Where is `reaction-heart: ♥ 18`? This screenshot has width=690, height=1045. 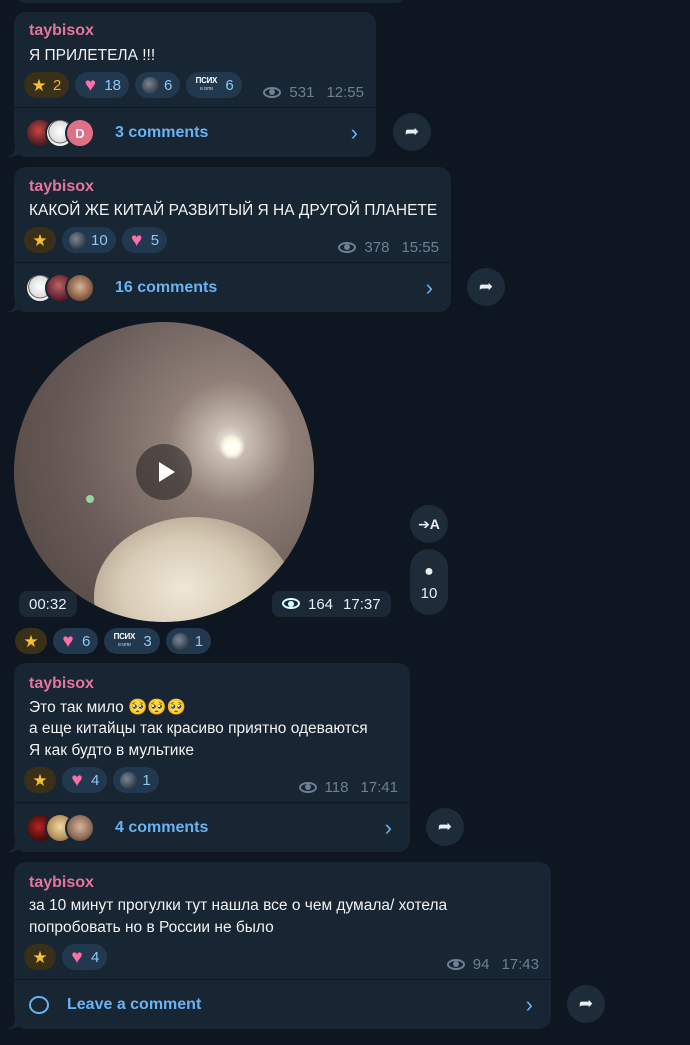
reaction-heart: ♥ 18 is located at coordinates (102, 85).